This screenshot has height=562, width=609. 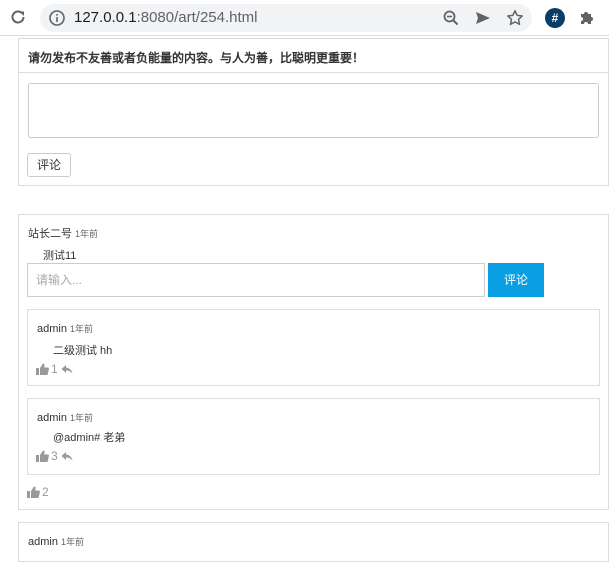 I want to click on like-count: 1, so click(x=54, y=369).